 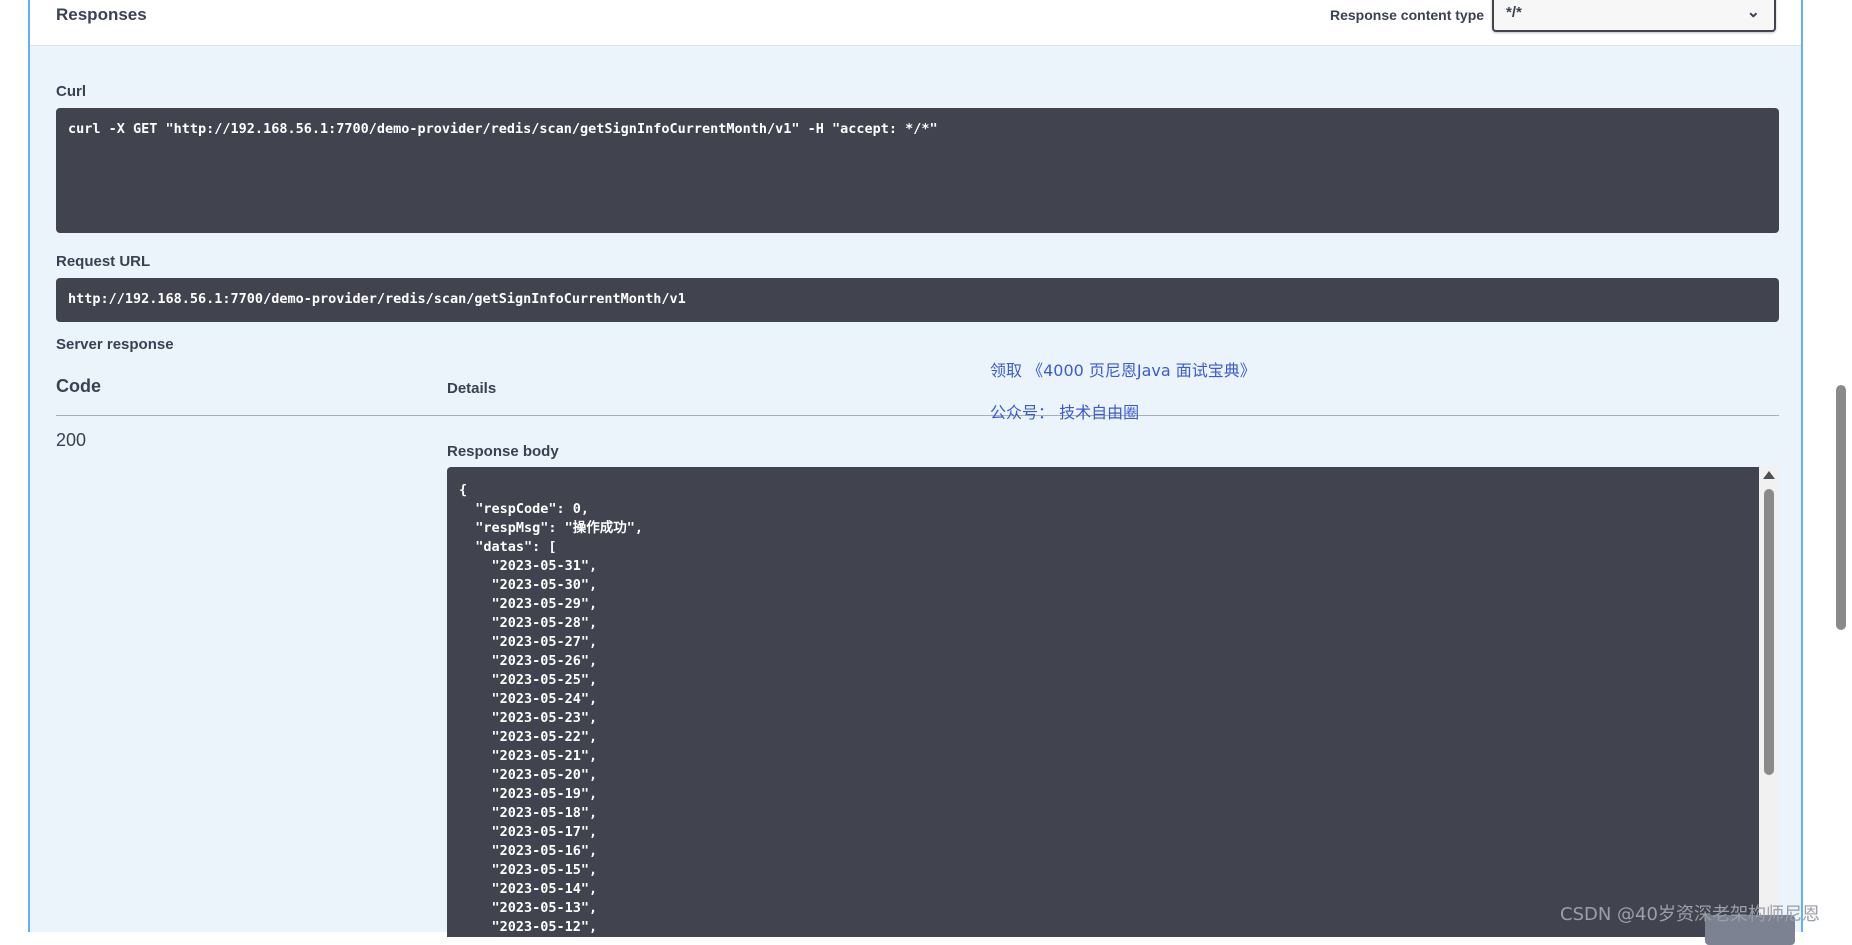 I want to click on response-body-line: "2023-05-28",, so click(x=528, y=623).